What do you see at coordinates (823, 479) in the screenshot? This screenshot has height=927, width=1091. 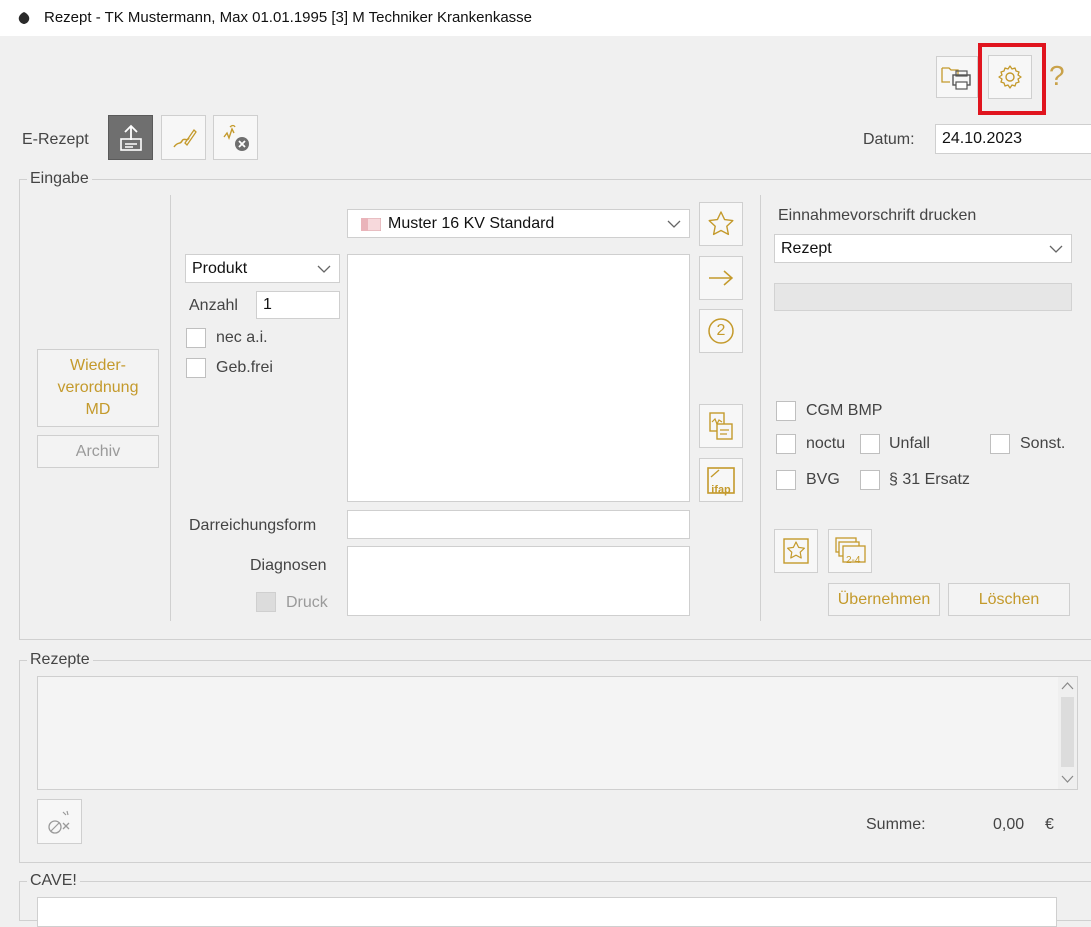 I see `bvg-label: BVG` at bounding box center [823, 479].